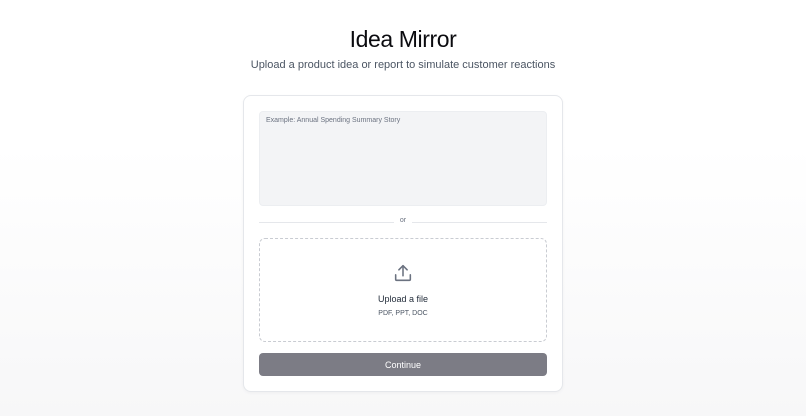 The width and height of the screenshot is (806, 416). I want to click on file-upload-dropzone: Upload a file PDF, PPT, DOC, so click(403, 290).